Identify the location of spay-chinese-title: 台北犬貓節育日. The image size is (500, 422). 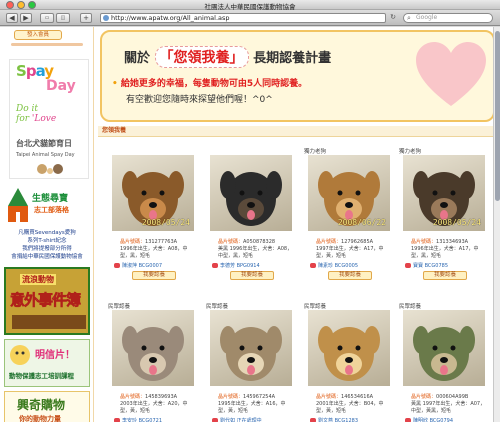
(44, 143).